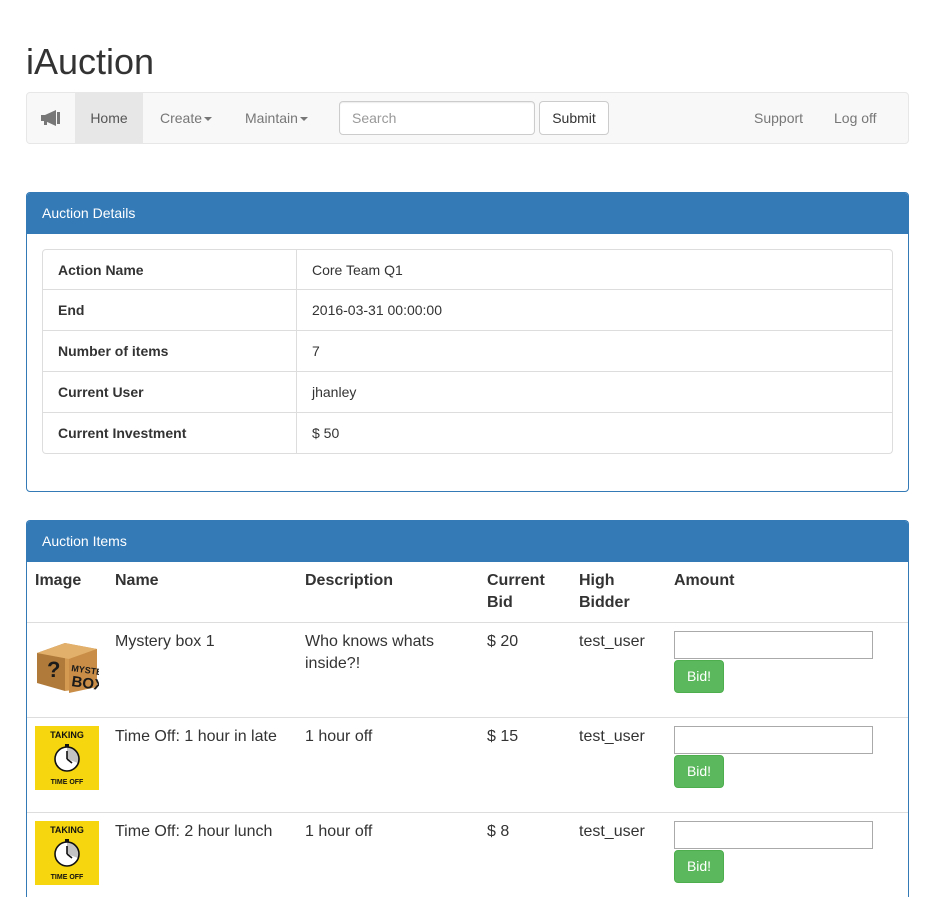 The width and height of the screenshot is (931, 897). Describe the element at coordinates (525, 670) in the screenshot. I see `item-current-bid: $ 20` at that location.